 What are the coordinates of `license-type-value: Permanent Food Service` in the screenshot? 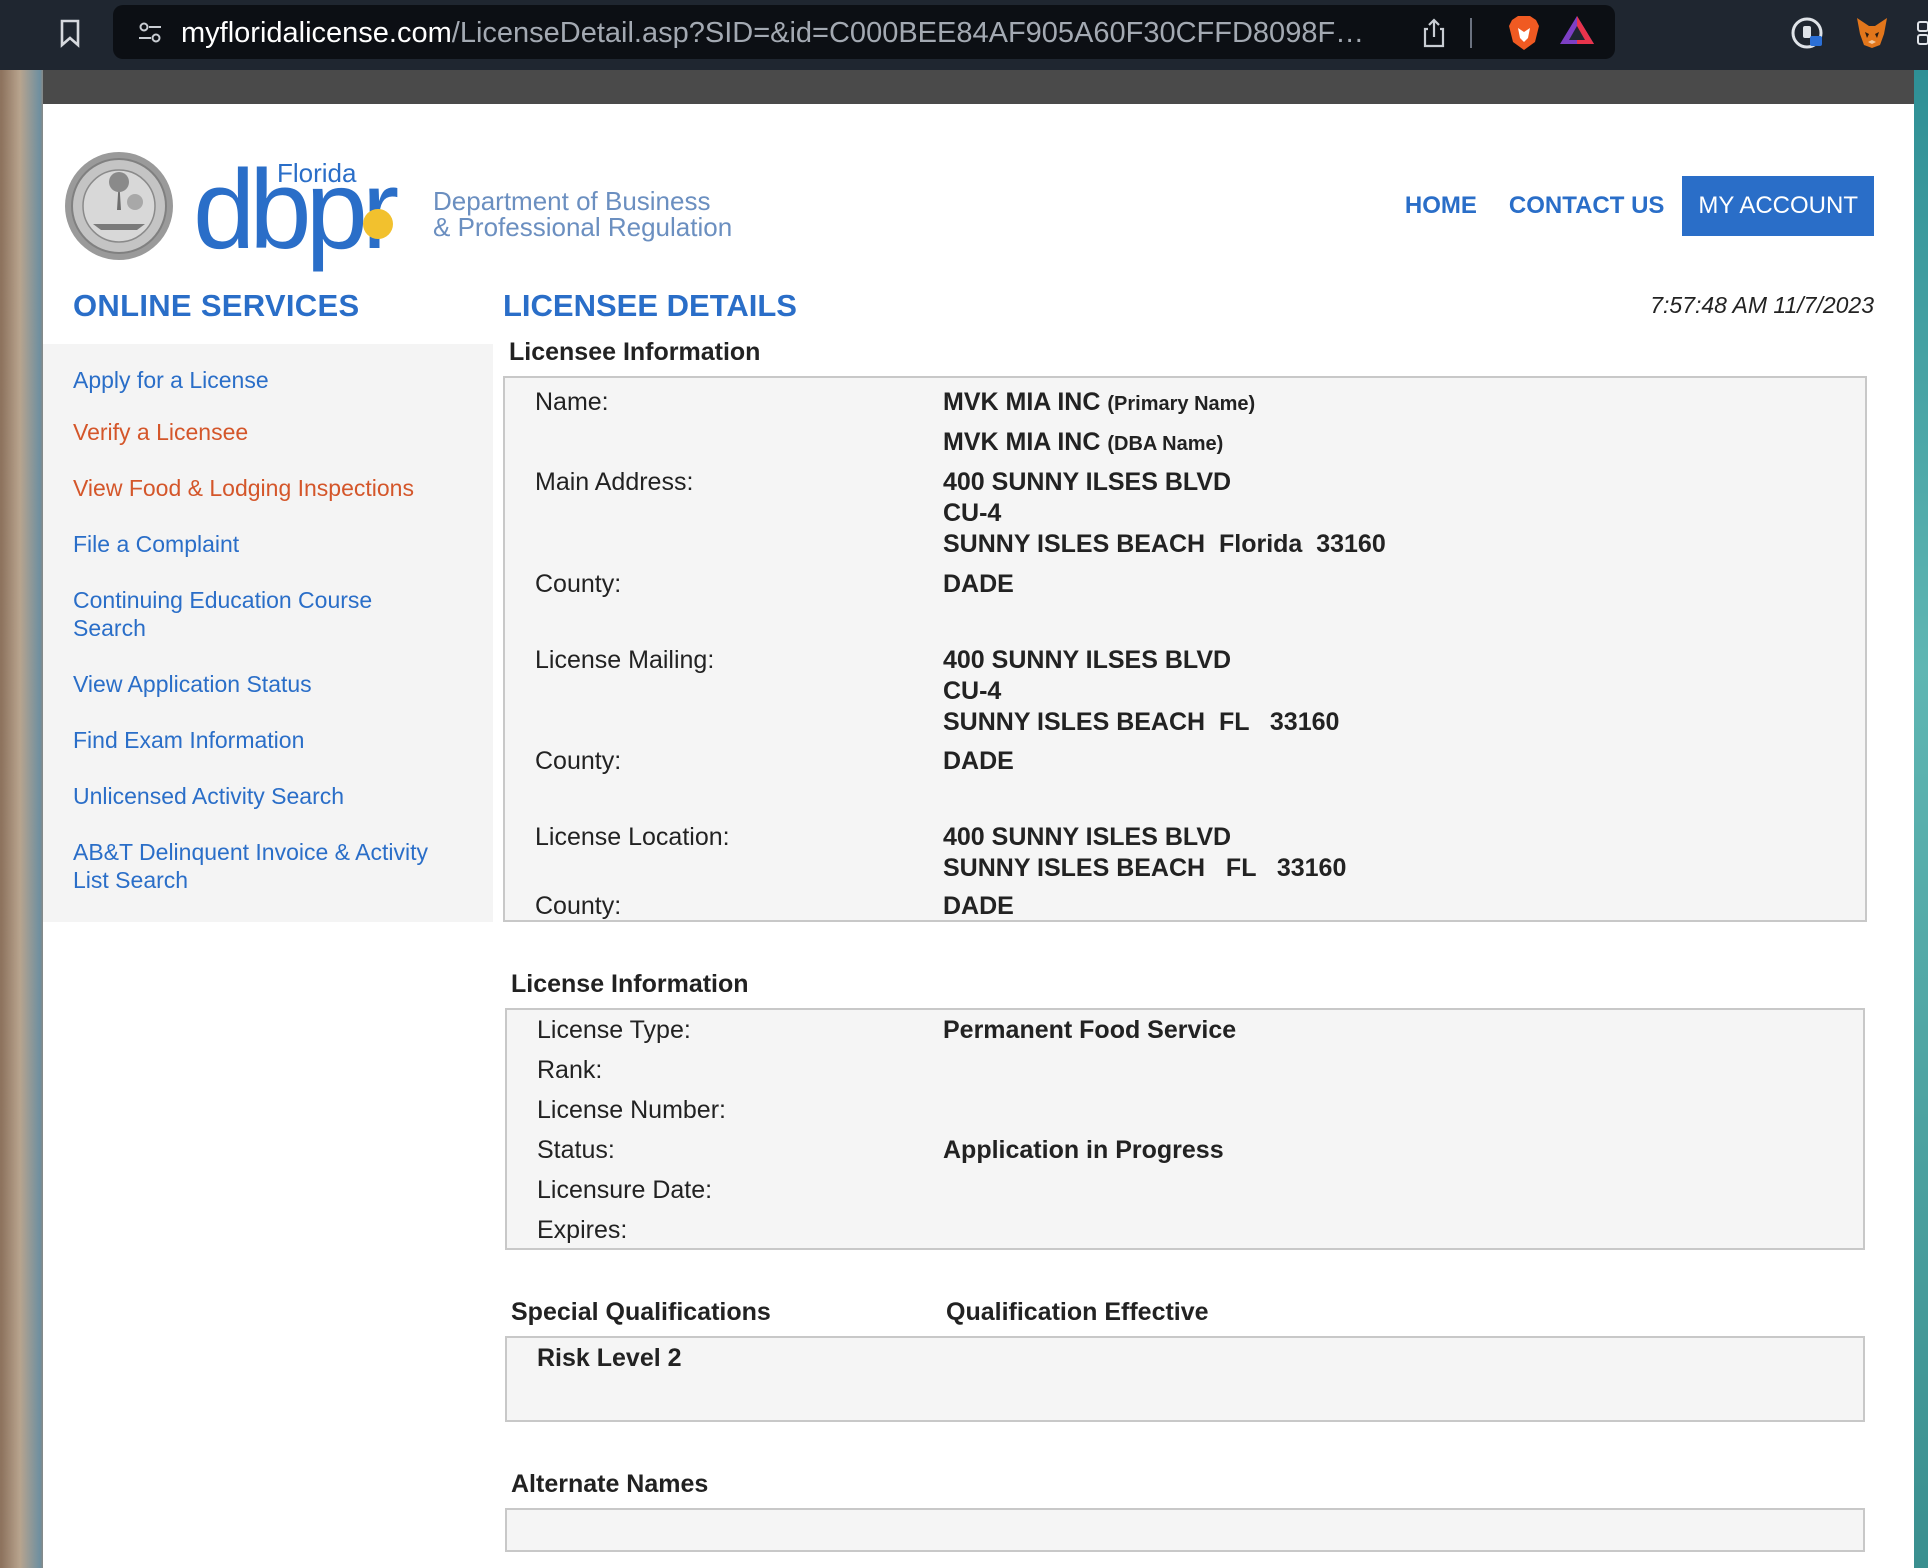 It's located at (1090, 1030).